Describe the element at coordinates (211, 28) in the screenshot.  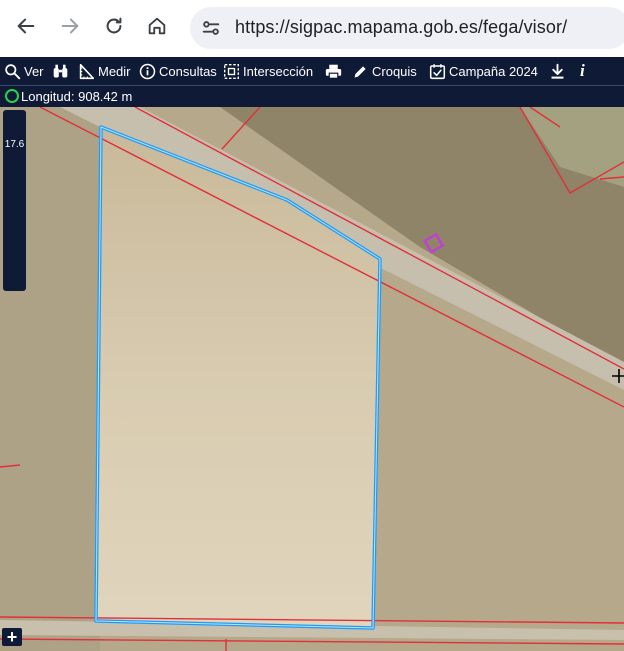
I see `tune-icon` at that location.